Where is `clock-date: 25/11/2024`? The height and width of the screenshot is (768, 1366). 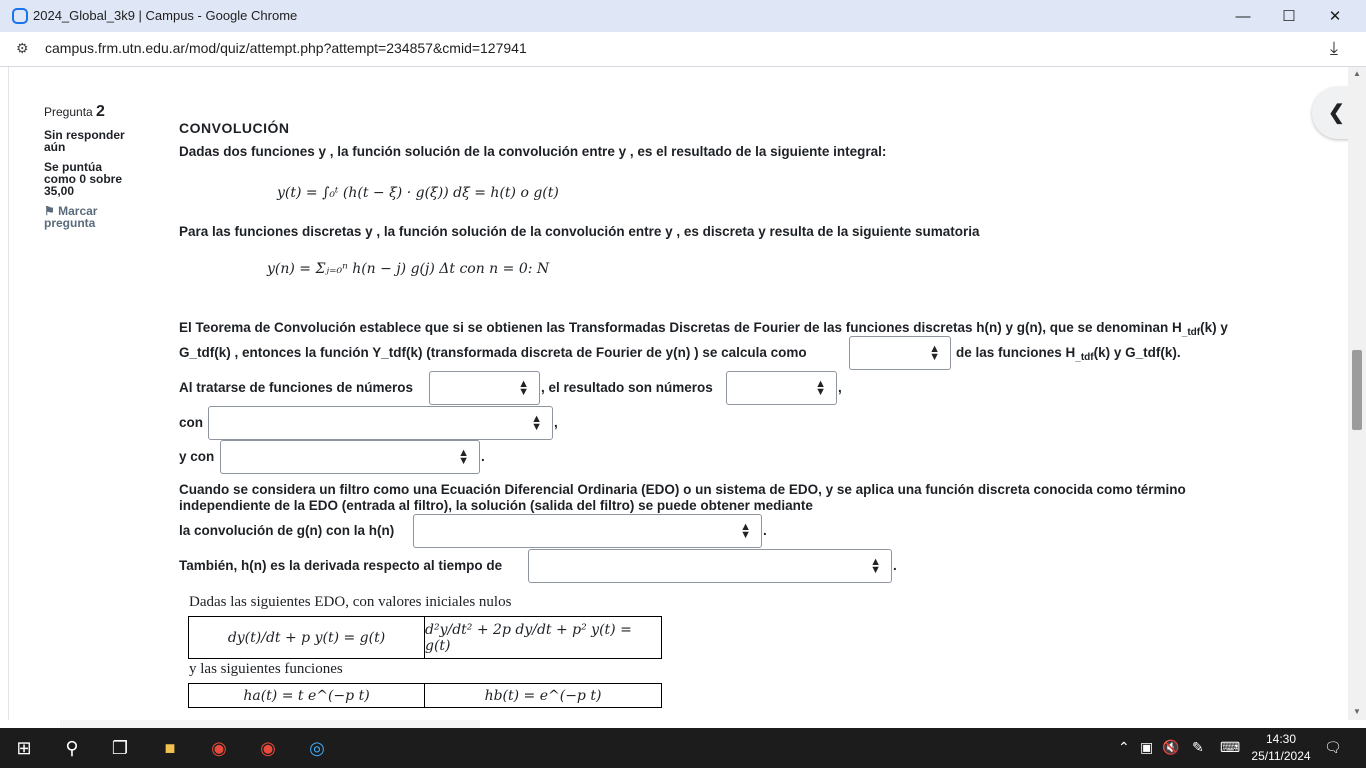 clock-date: 25/11/2024 is located at coordinates (1281, 756).